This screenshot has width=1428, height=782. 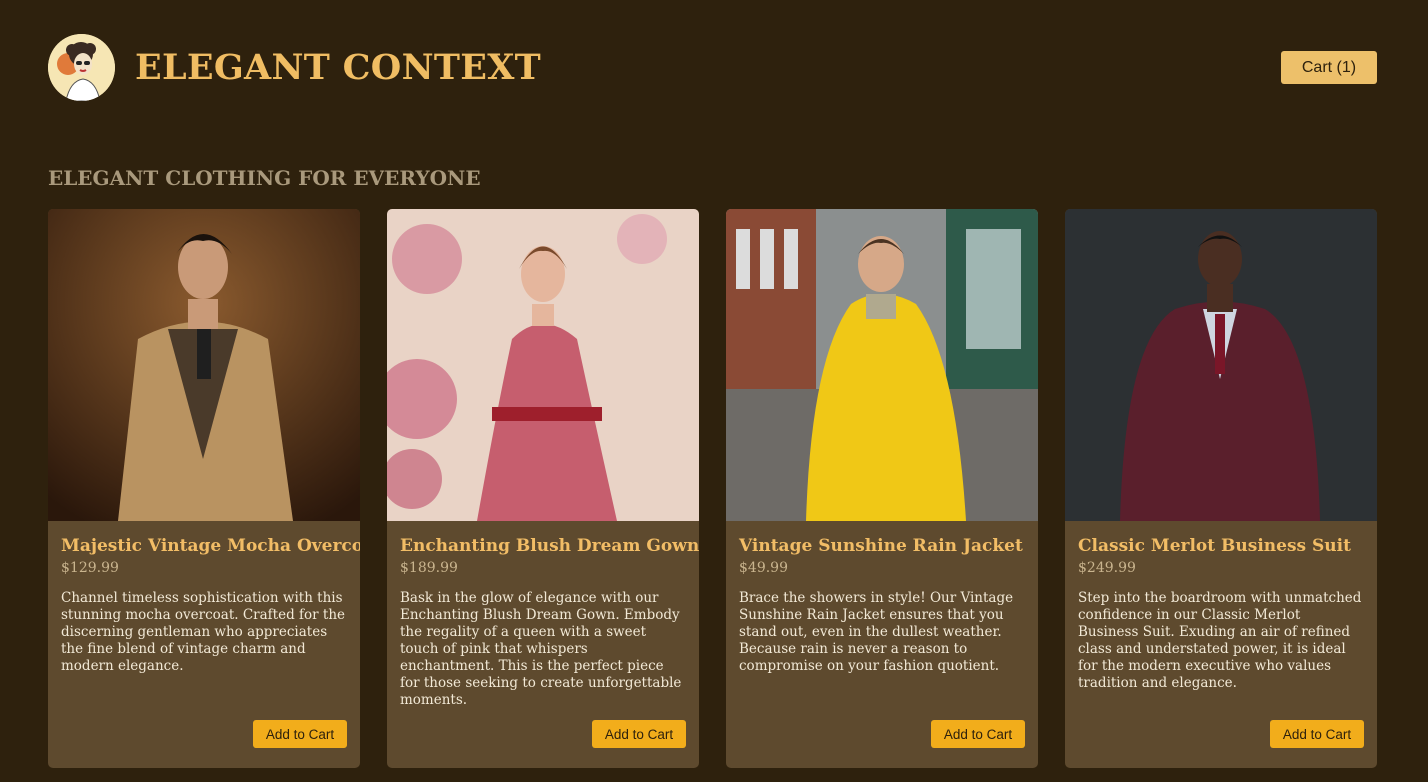 I want to click on gown-photo, so click(x=543, y=365).